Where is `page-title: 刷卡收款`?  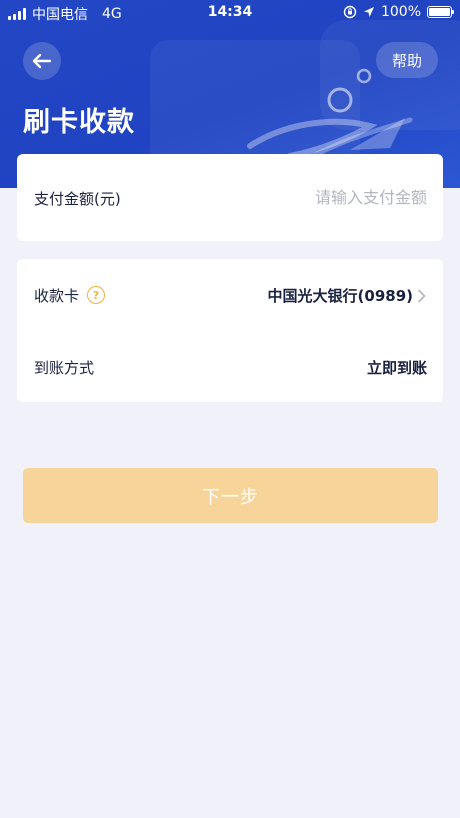
page-title: 刷卡收款 is located at coordinates (79, 122).